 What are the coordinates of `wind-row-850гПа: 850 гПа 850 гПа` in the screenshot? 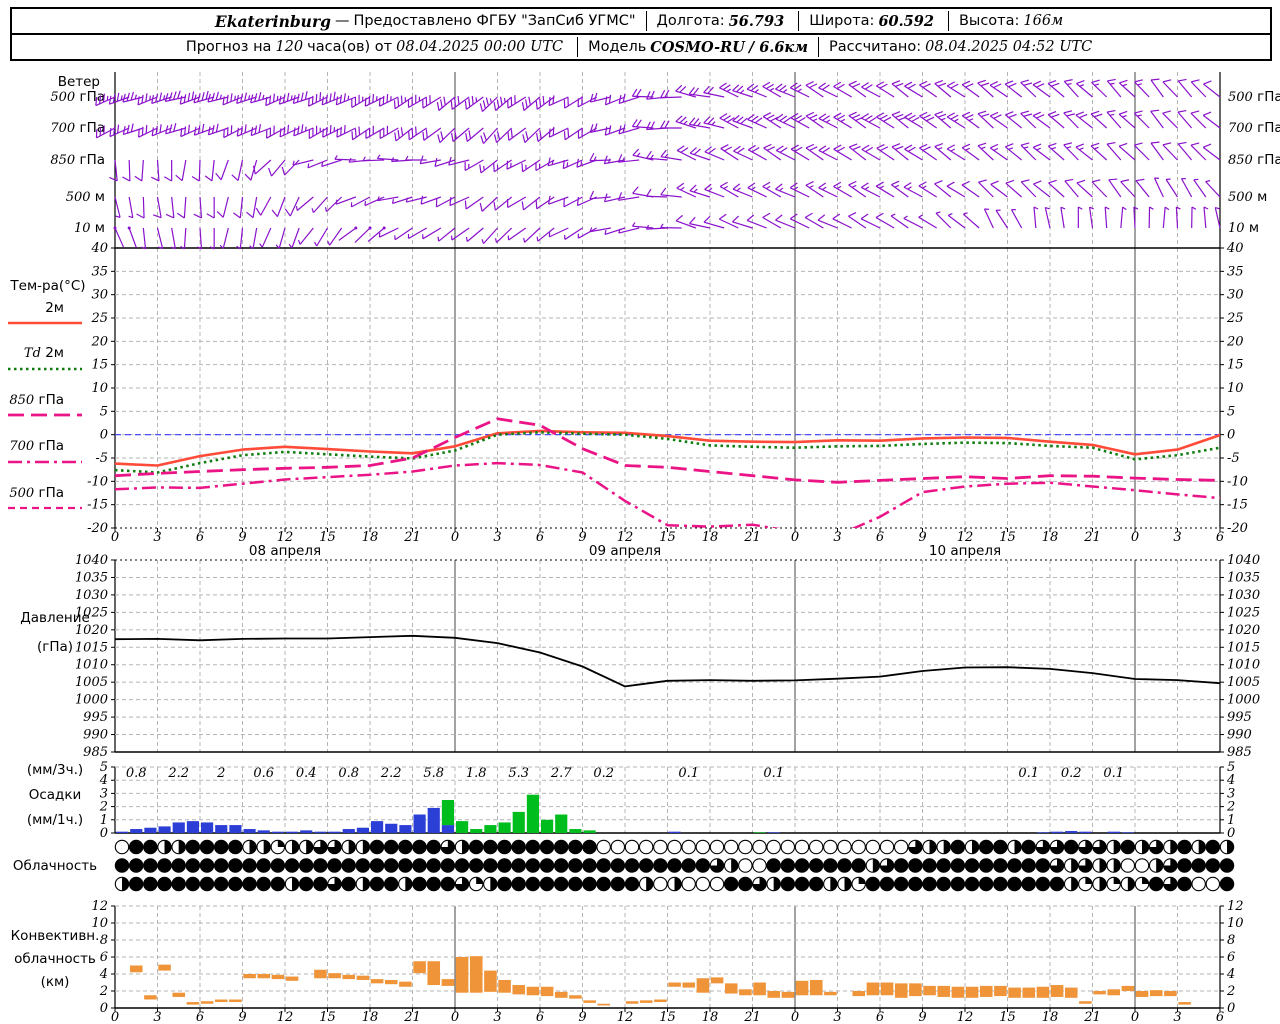 It's located at (665, 161).